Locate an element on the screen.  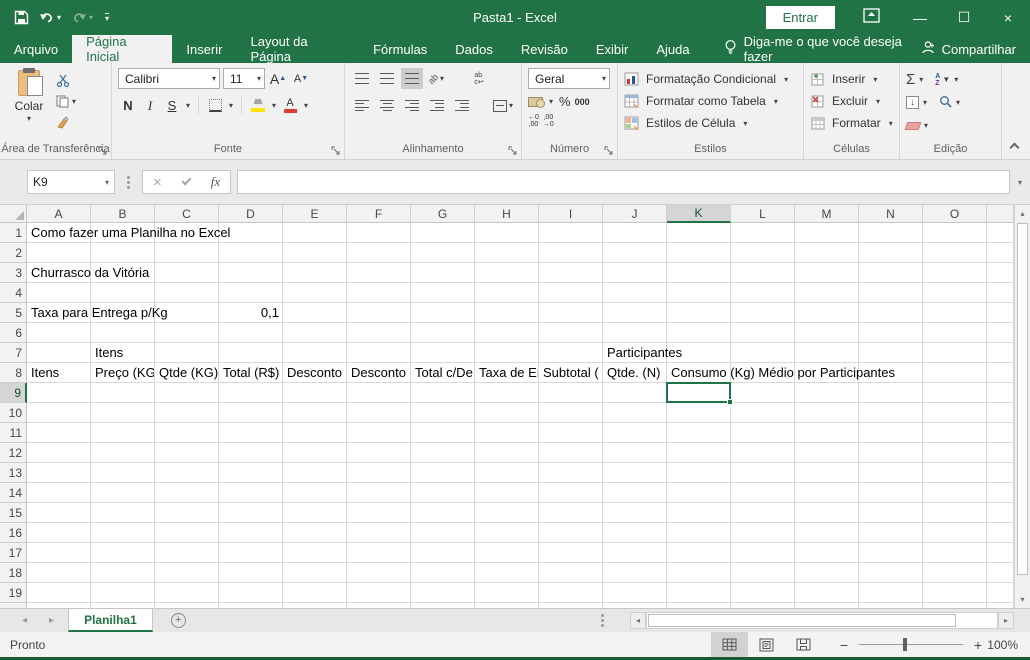
cell-J6 is located at coordinates (635, 333).